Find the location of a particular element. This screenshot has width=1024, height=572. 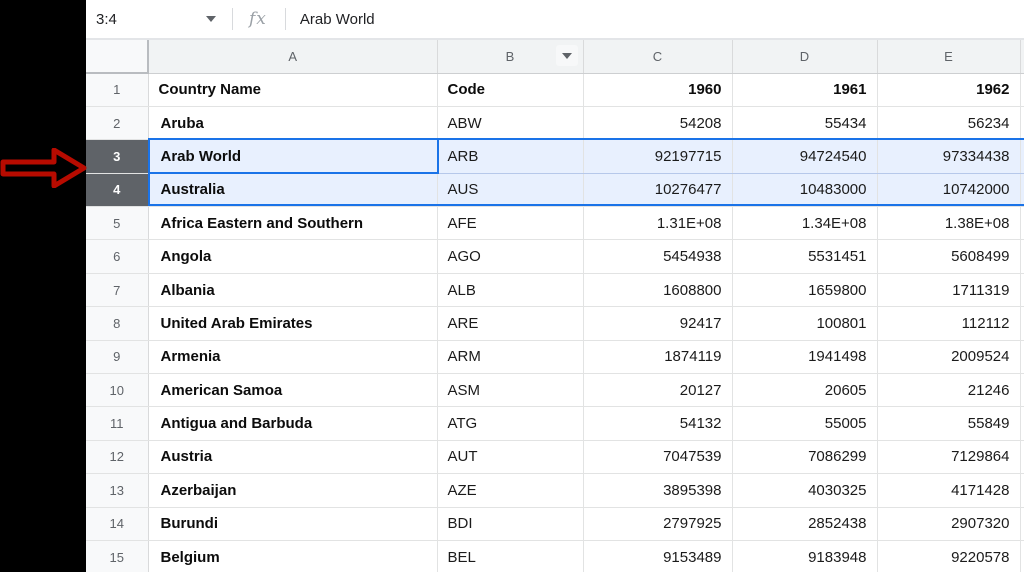

cell-D12: 7086299 is located at coordinates (805, 457).